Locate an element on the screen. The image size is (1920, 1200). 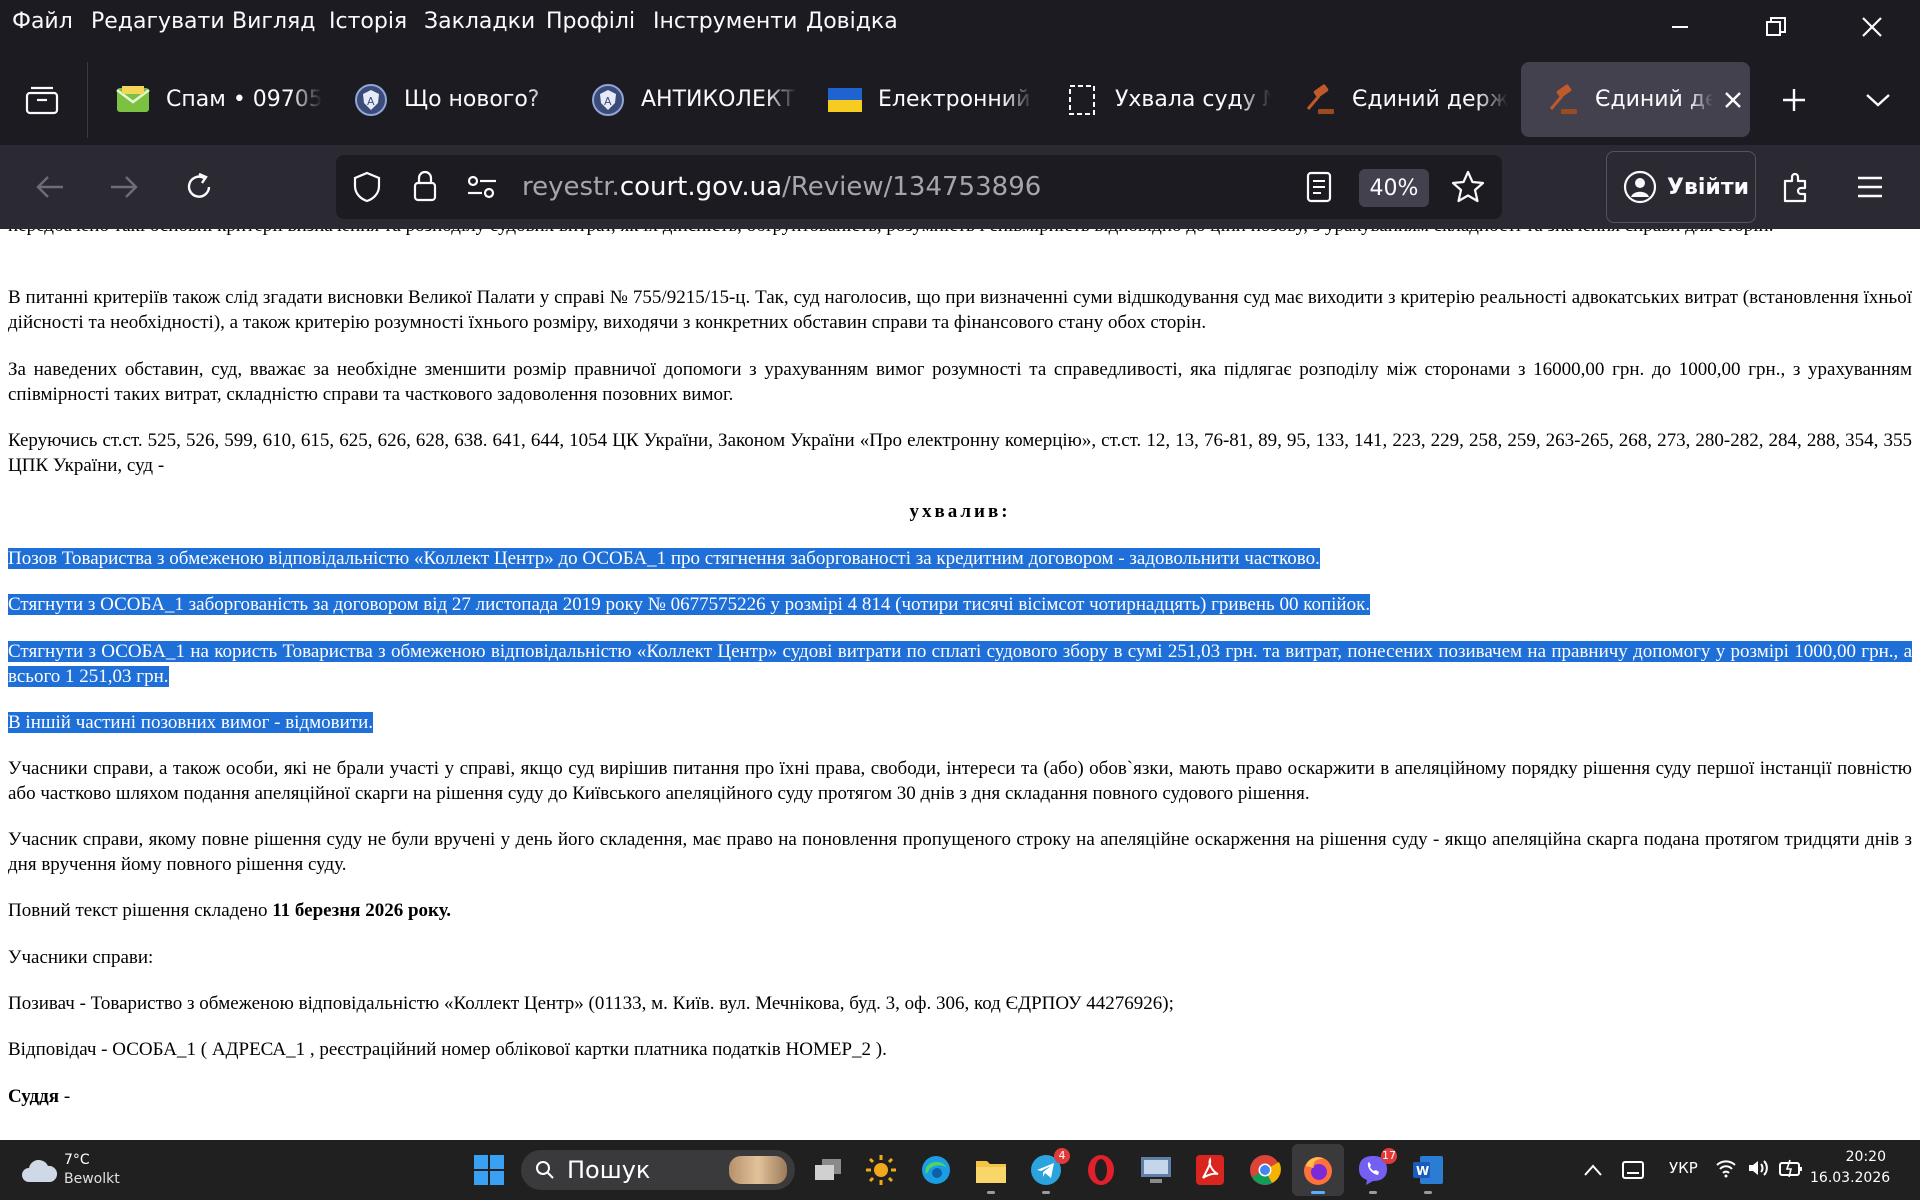
arrow-left-icon is located at coordinates (49, 187).